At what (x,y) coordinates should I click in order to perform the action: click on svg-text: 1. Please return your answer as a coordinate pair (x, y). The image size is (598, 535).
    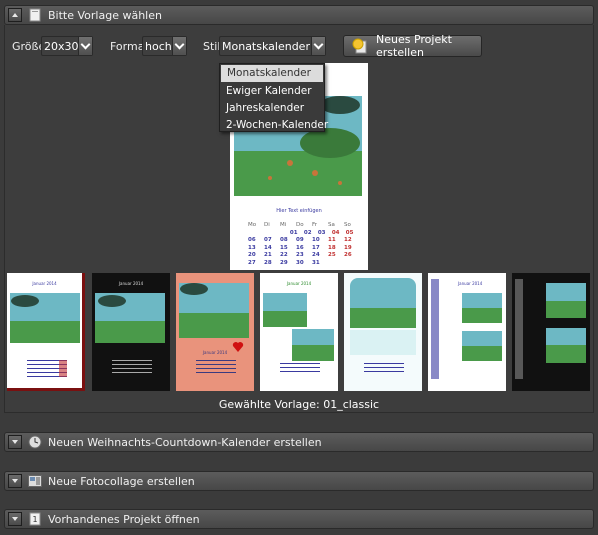
    Looking at the image, I should click on (35, 519).